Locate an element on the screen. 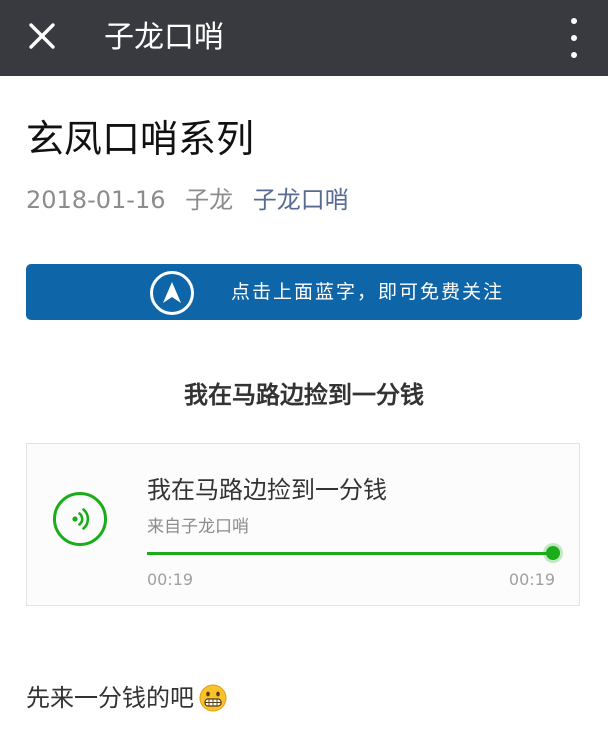 This screenshot has width=608, height=750. navigation-arrow-icon is located at coordinates (172, 293).